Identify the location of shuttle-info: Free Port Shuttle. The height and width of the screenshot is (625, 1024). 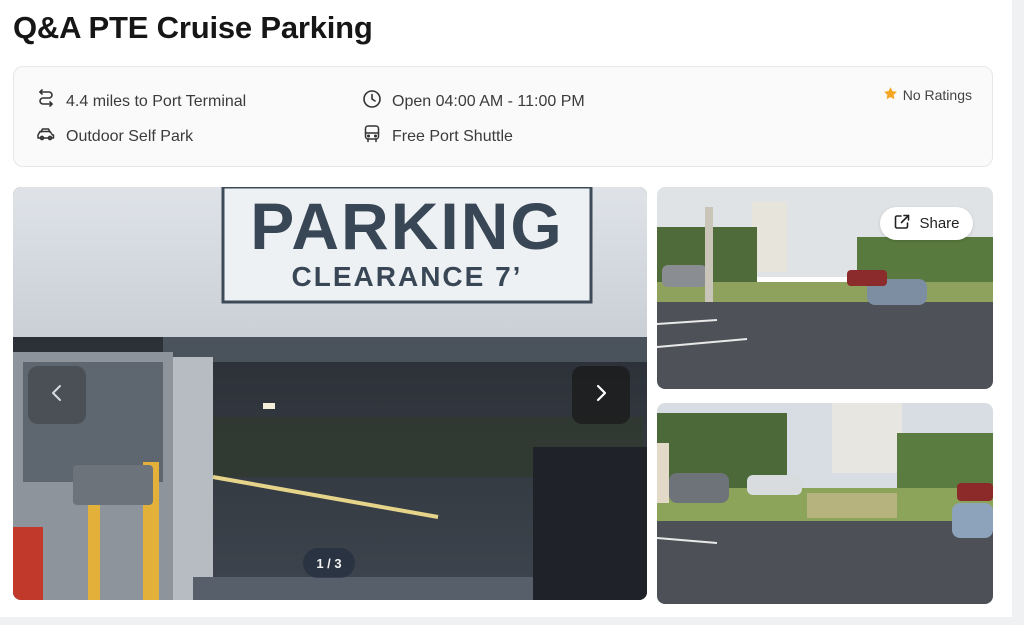
(437, 136).